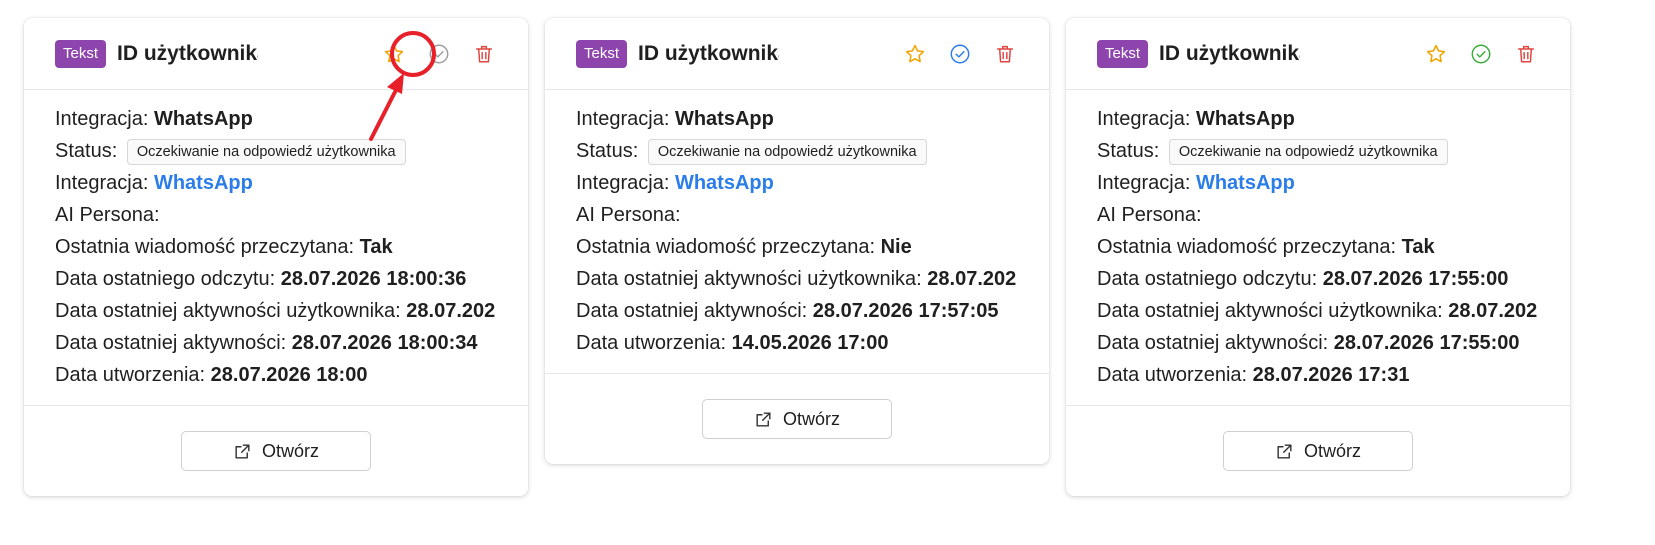 The image size is (1655, 545). Describe the element at coordinates (732, 343) in the screenshot. I see `detail-row-created: Data utworzenia: 14.05.2026 17:00` at that location.